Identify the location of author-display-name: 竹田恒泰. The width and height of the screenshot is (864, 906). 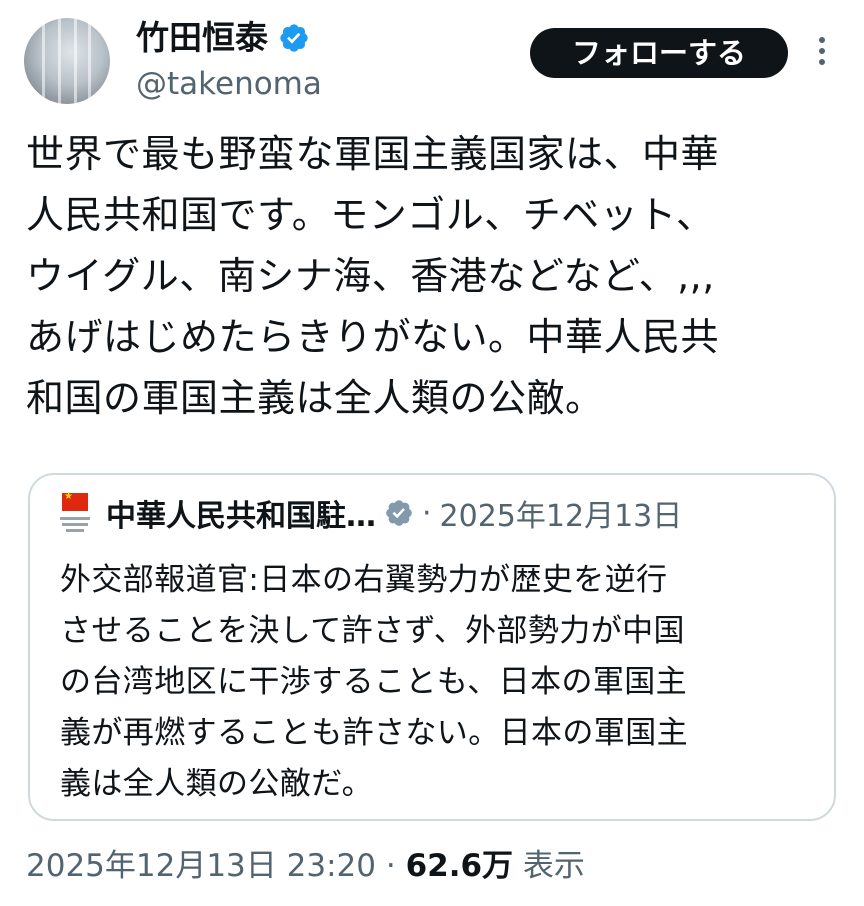
(202, 38).